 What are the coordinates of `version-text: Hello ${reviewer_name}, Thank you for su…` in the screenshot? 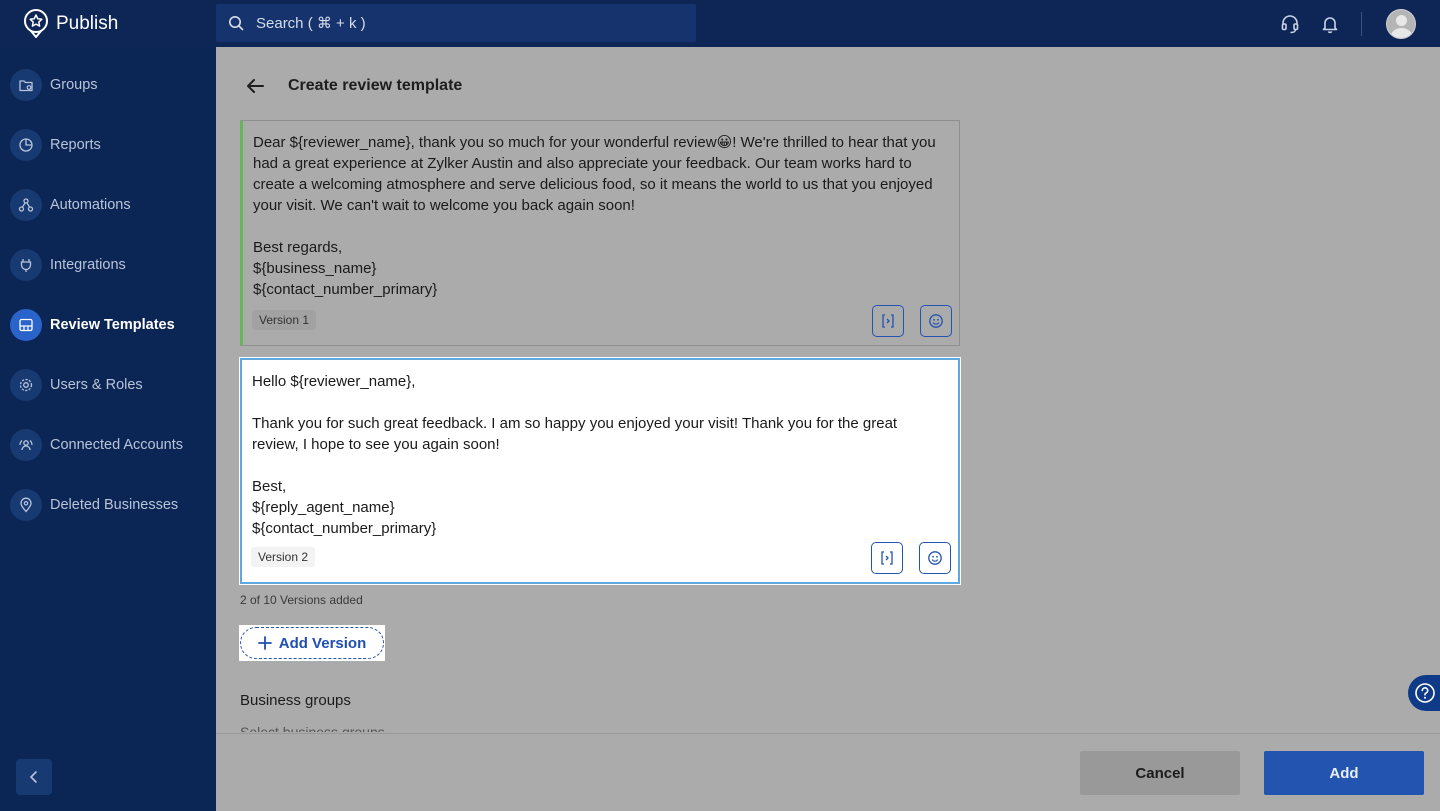 It's located at (595, 455).